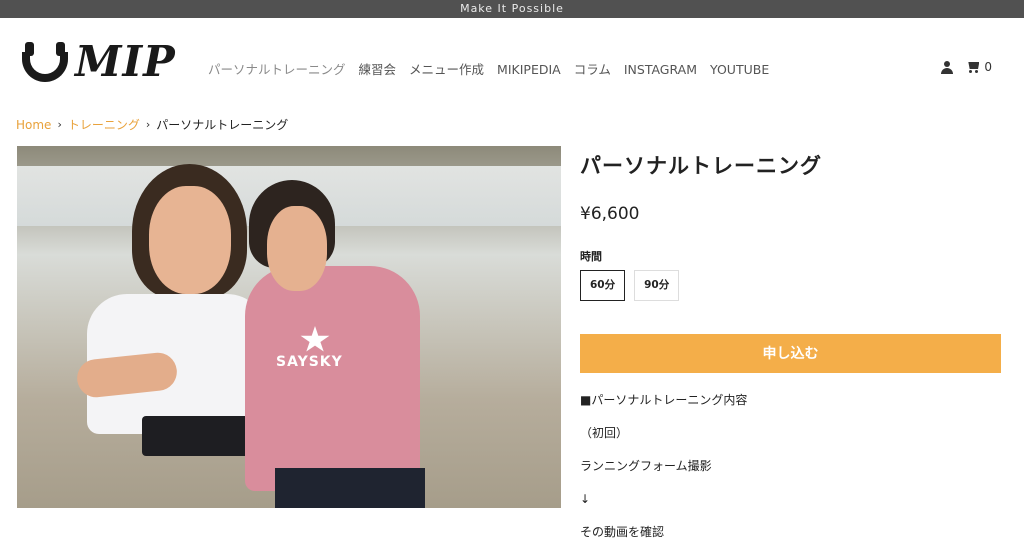 The height and width of the screenshot is (553, 1024). What do you see at coordinates (660, 70) in the screenshot?
I see `nav-item-instagram: INSTAGRAM` at bounding box center [660, 70].